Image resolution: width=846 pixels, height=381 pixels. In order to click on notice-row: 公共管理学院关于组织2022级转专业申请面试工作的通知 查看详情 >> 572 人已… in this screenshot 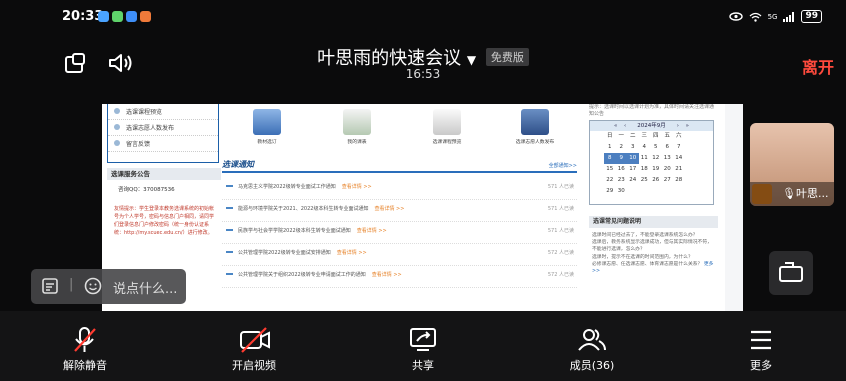, I will do `click(399, 277)`.